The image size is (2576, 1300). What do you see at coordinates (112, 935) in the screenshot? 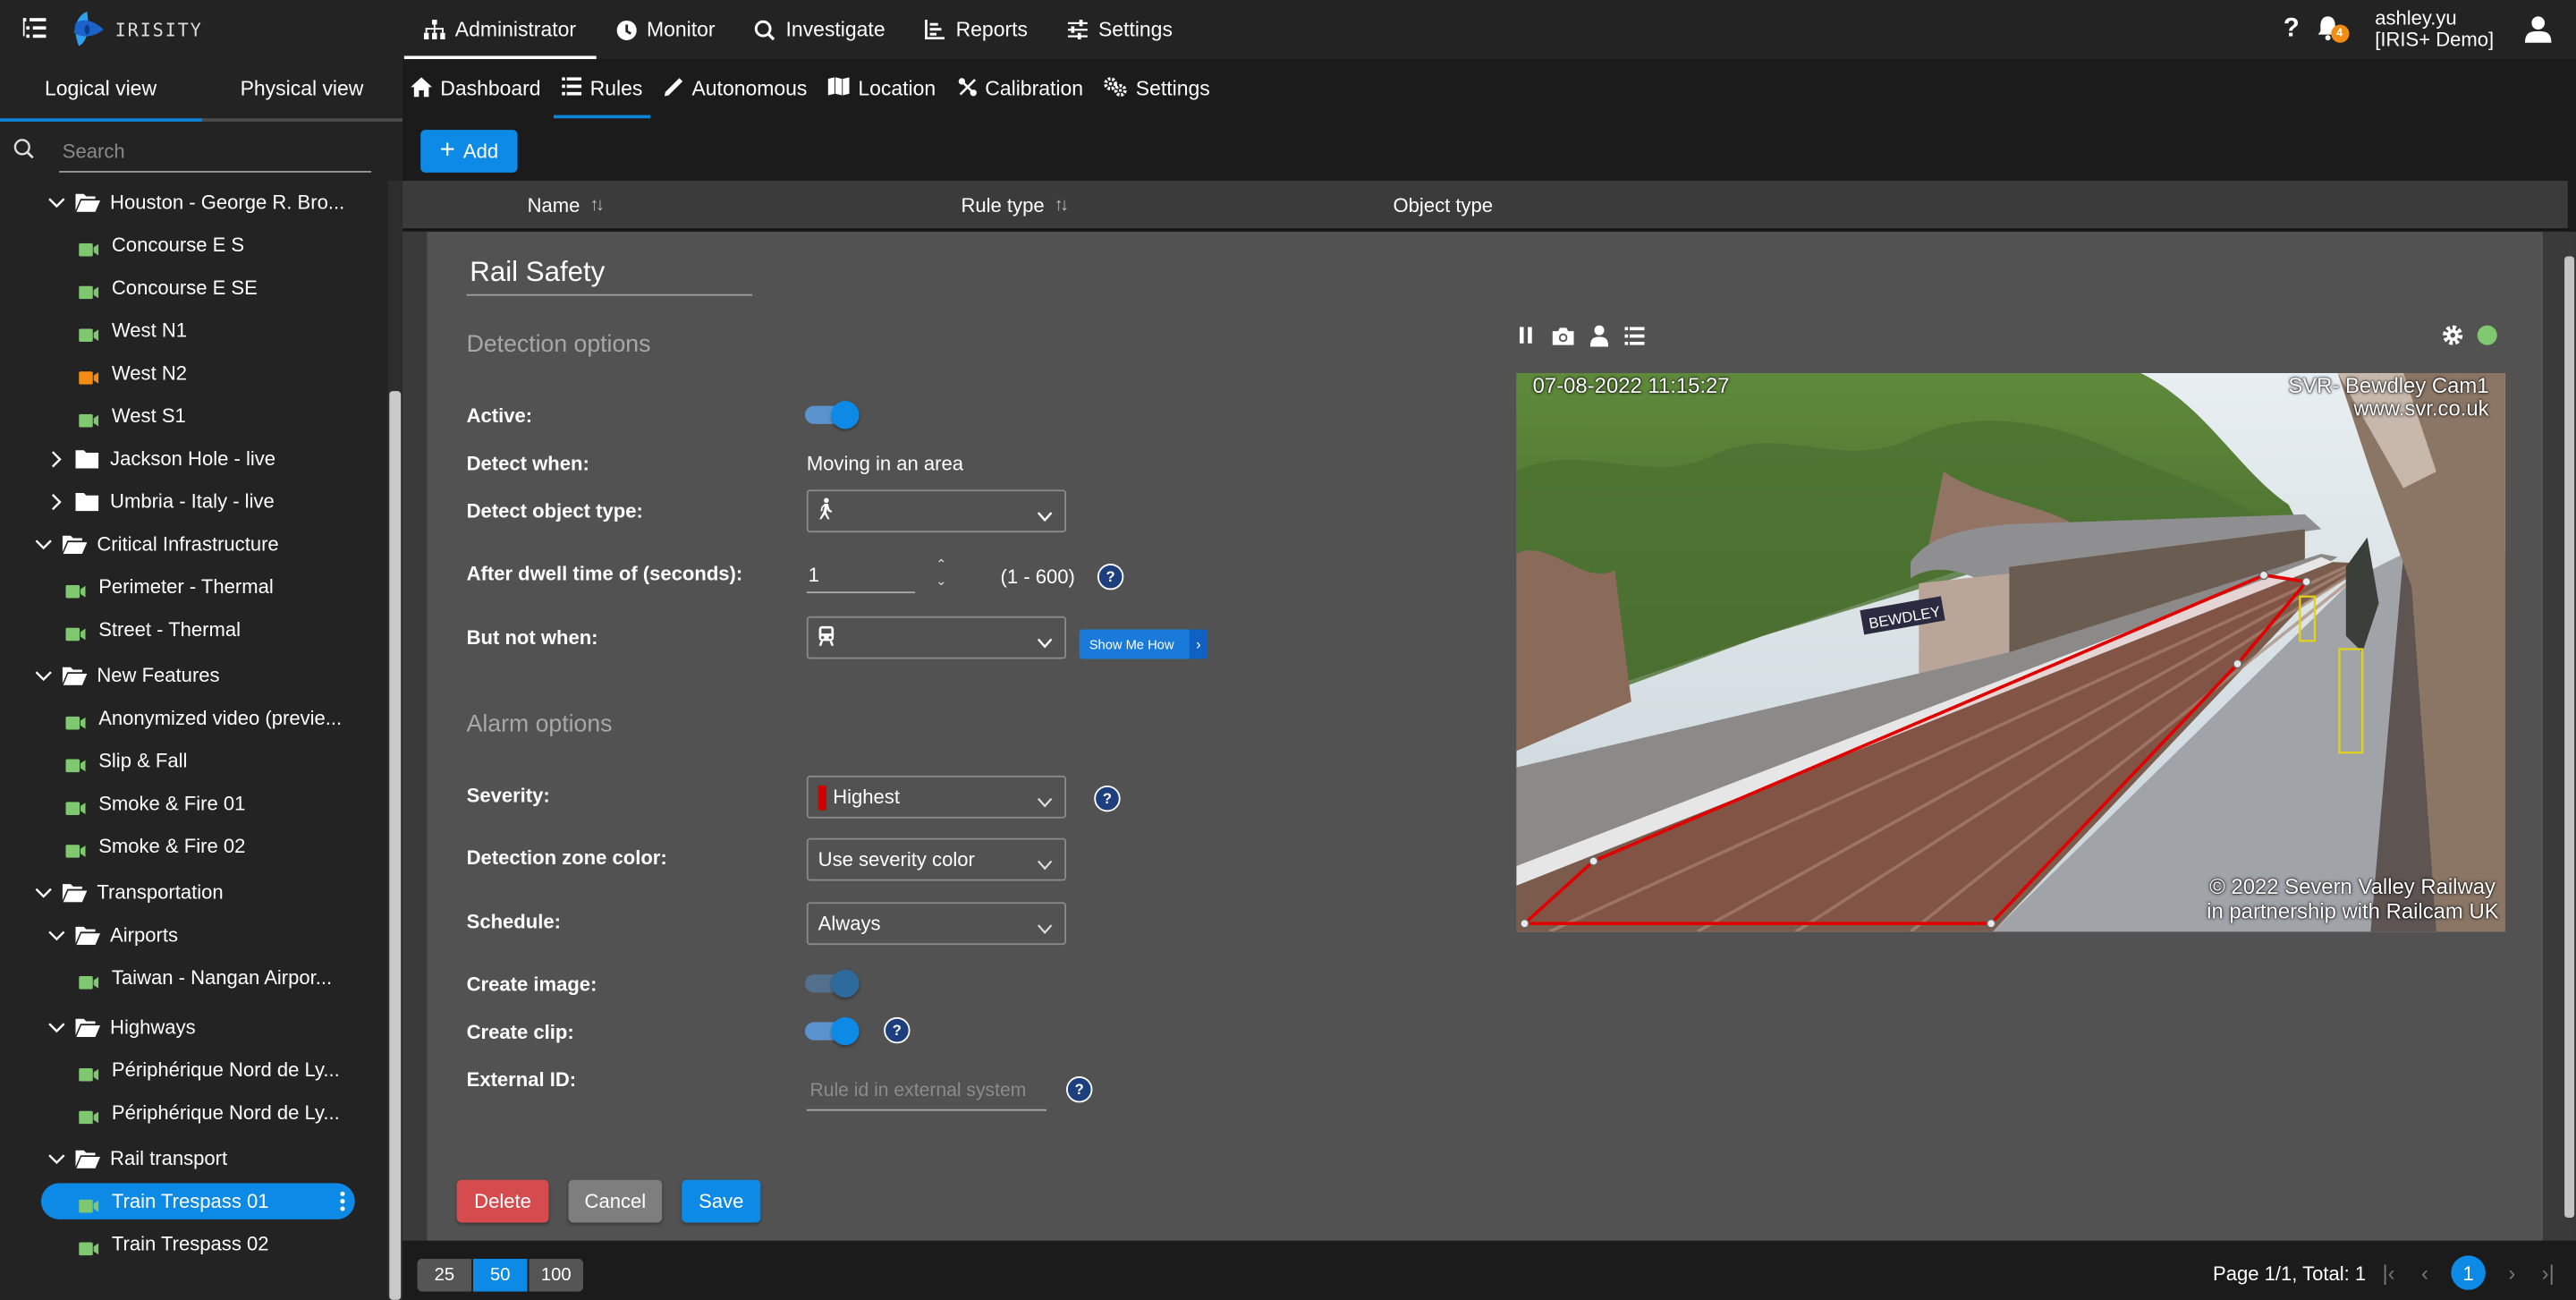
I see `tree-folder: Airports` at bounding box center [112, 935].